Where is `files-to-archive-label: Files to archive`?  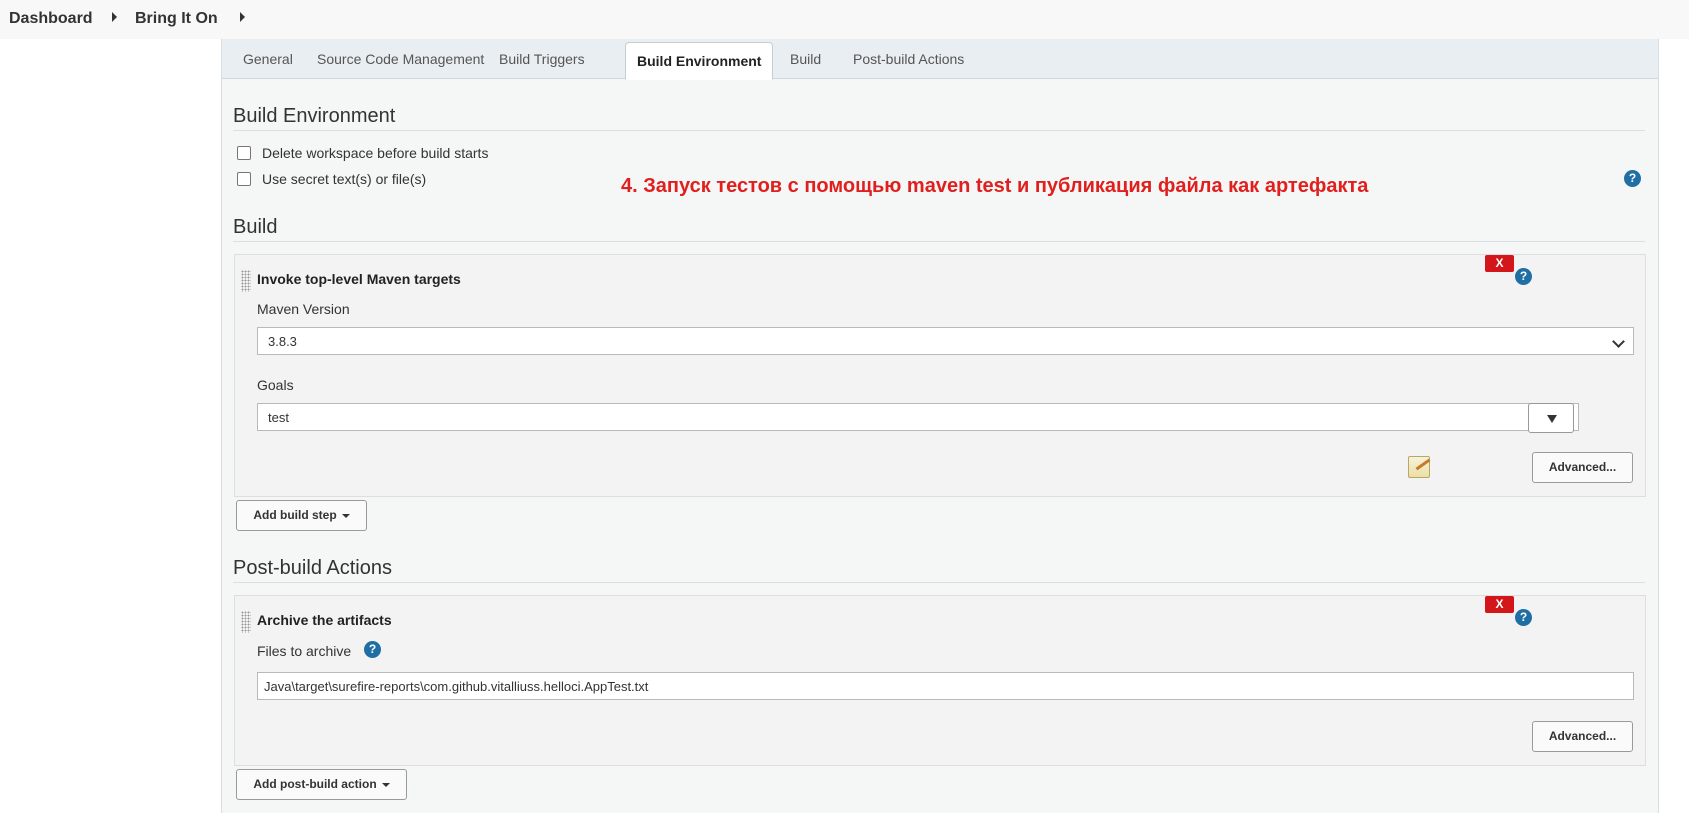
files-to-archive-label: Files to archive is located at coordinates (304, 651).